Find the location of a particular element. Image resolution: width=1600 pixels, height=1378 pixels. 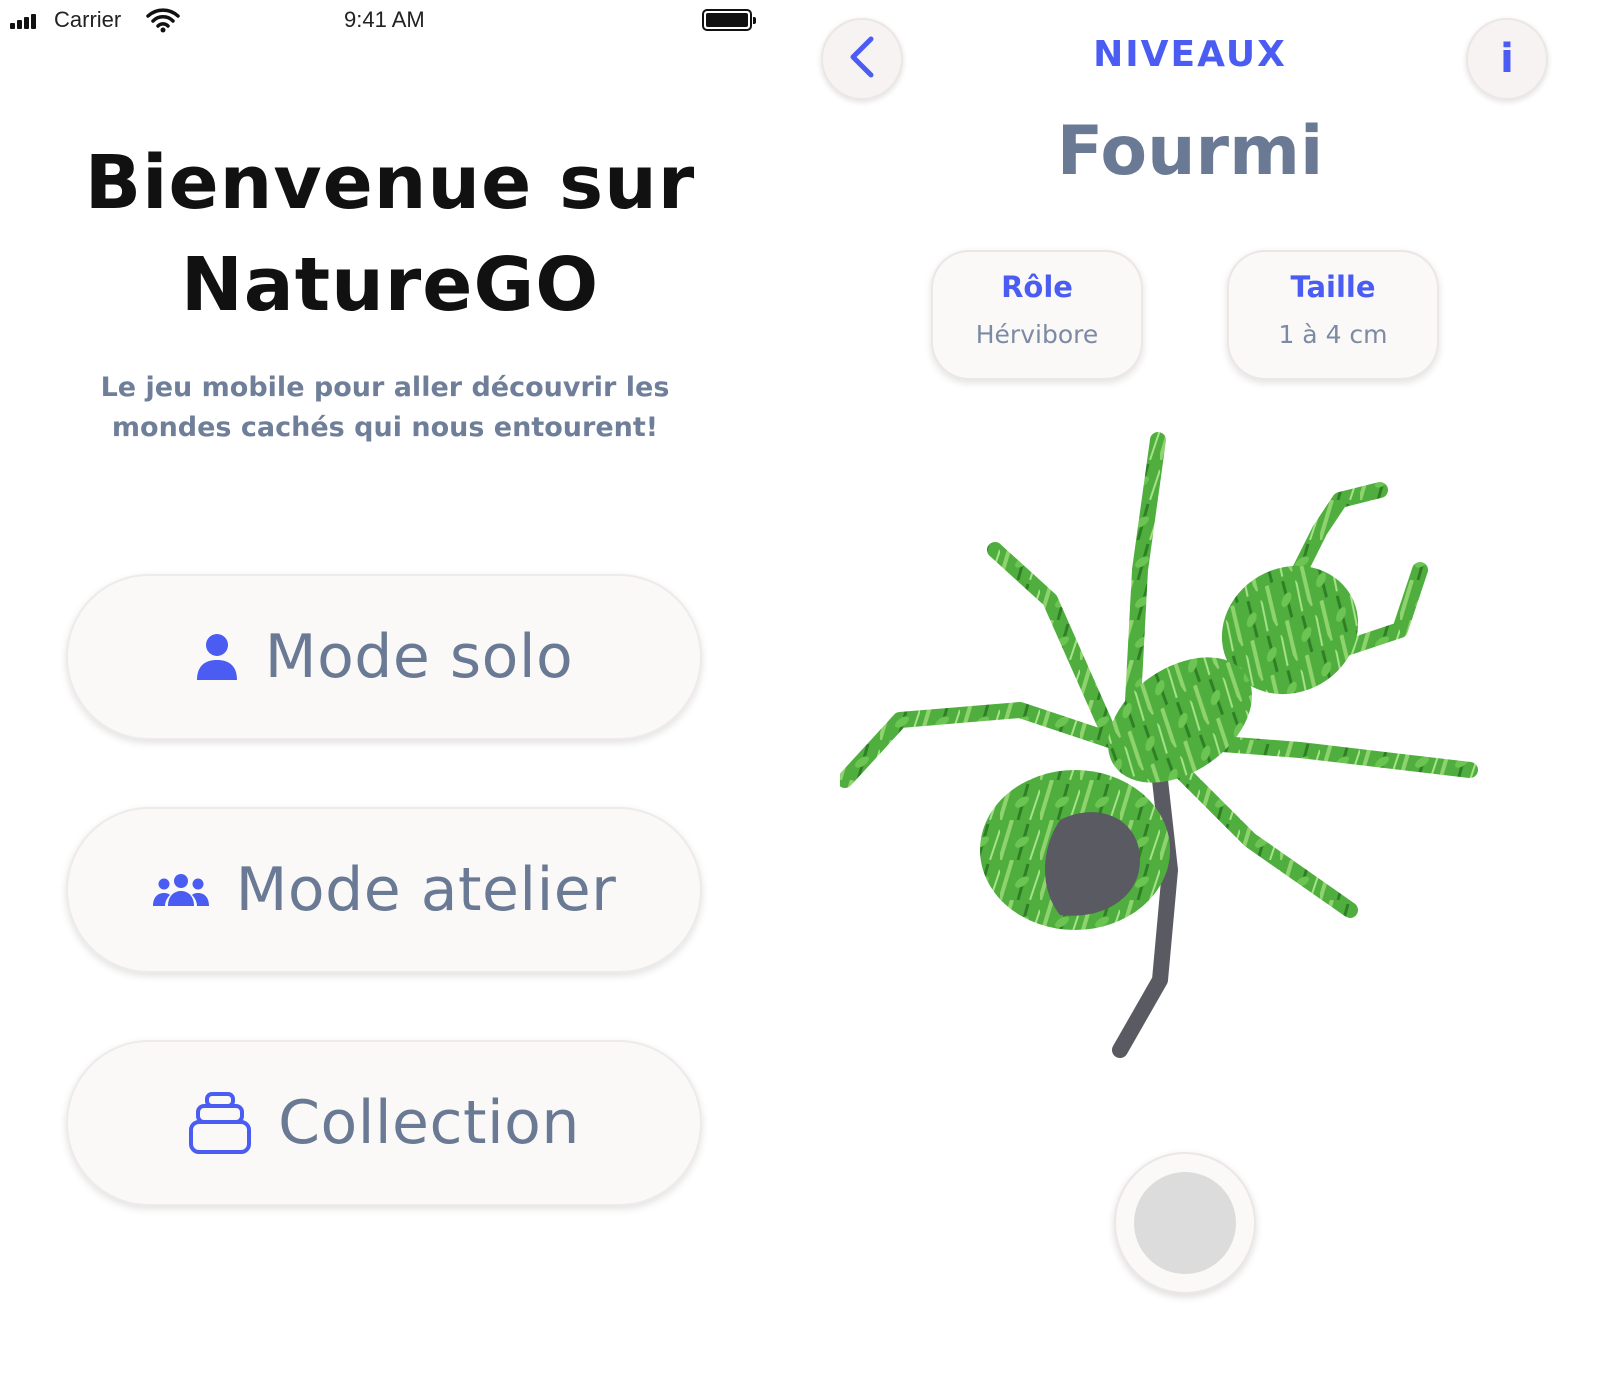

back-button is located at coordinates (862, 59).